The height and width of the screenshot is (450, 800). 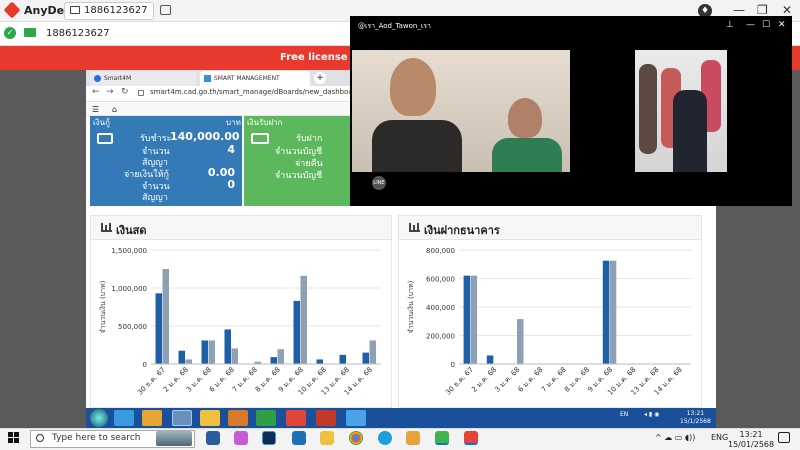 What do you see at coordinates (231, 184) in the screenshot?
I see `loan-disburse-count-value: 0` at bounding box center [231, 184].